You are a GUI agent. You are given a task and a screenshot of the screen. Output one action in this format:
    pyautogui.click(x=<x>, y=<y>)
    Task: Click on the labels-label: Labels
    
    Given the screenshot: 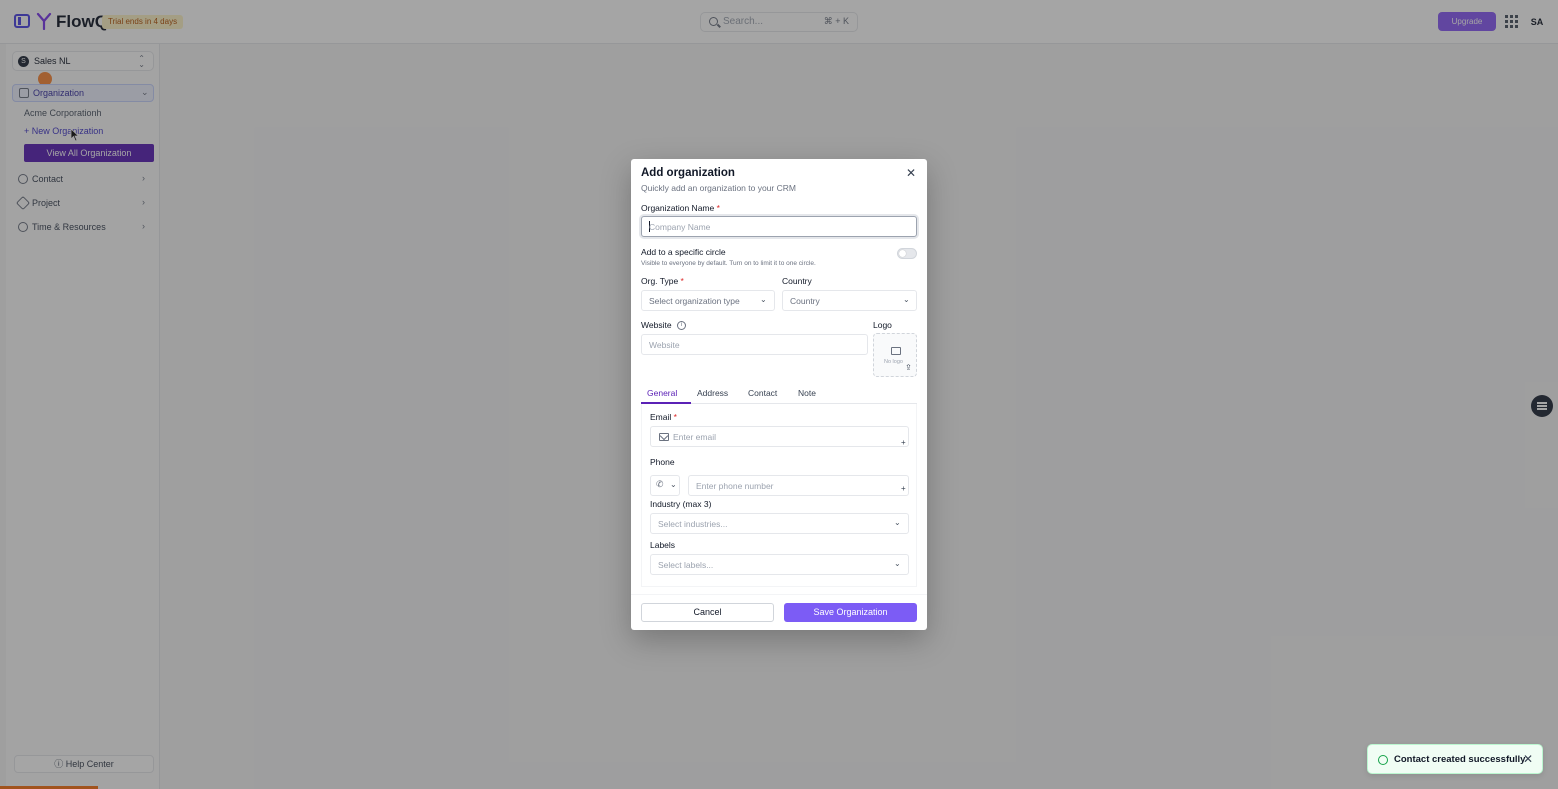 What is the action you would take?
    pyautogui.click(x=663, y=545)
    